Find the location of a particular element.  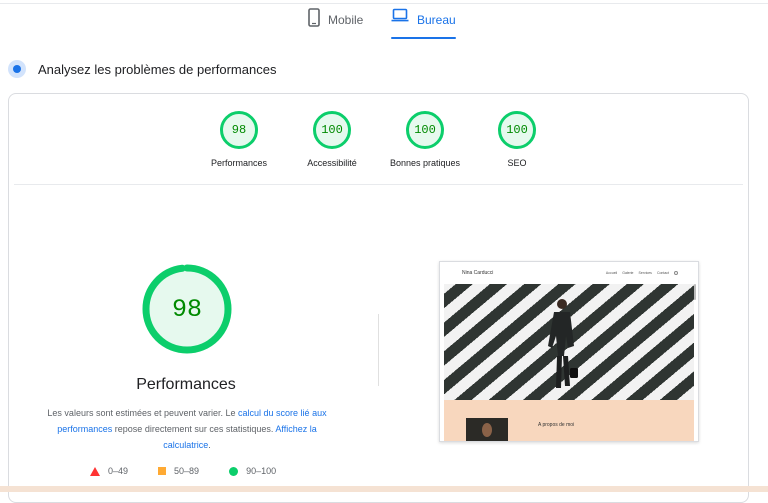

tab-mobile: Mobile is located at coordinates (335, 23).